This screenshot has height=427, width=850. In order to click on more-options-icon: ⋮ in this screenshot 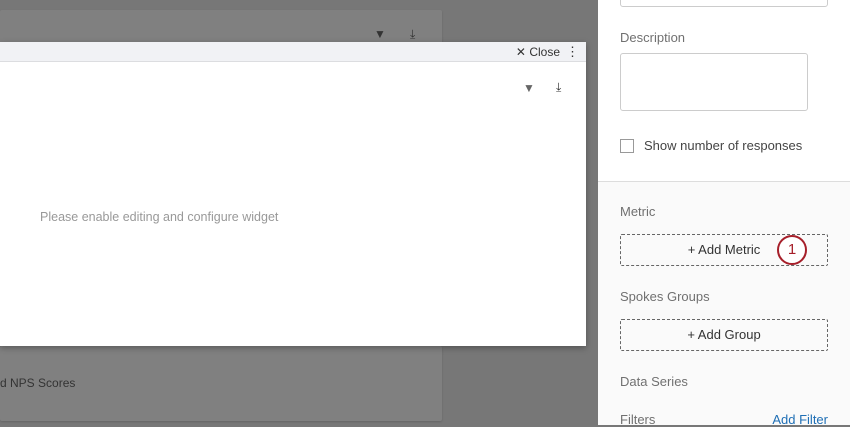, I will do `click(572, 52)`.